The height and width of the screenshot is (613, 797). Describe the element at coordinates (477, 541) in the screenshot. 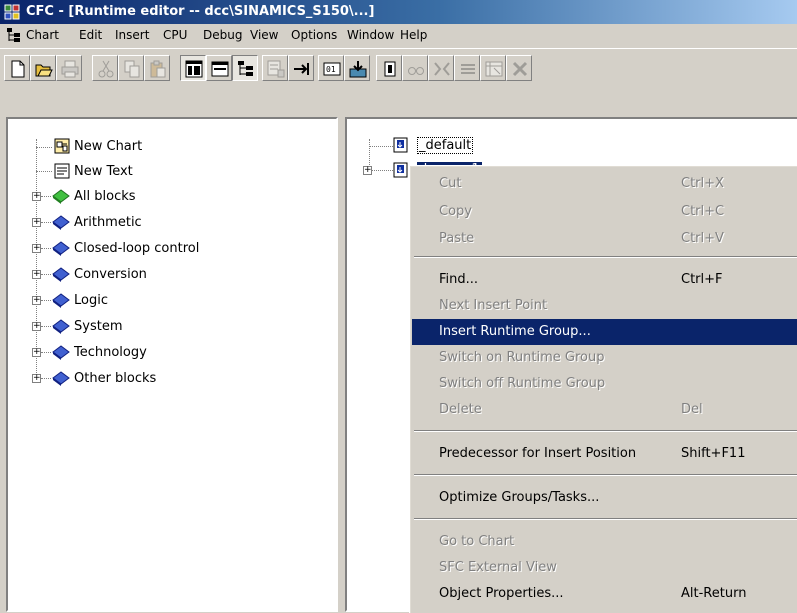

I see `menu-item-label: Go to Chart` at that location.